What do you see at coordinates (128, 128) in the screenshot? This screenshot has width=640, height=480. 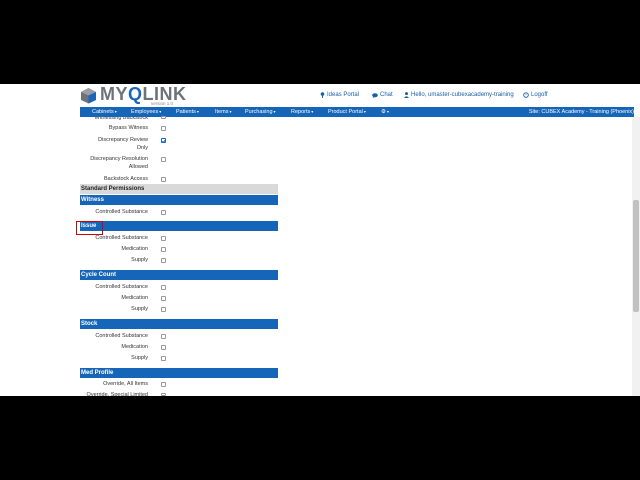 I see `bypass-witness-label: Bypass Witness` at bounding box center [128, 128].